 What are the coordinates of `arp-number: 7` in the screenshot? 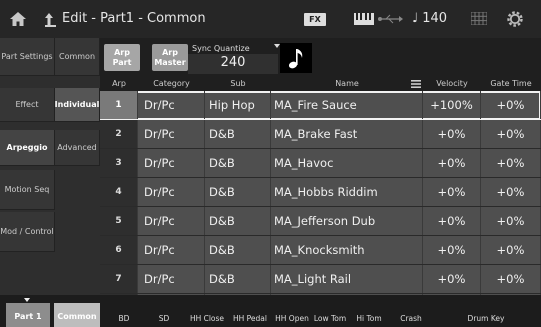 It's located at (119, 279).